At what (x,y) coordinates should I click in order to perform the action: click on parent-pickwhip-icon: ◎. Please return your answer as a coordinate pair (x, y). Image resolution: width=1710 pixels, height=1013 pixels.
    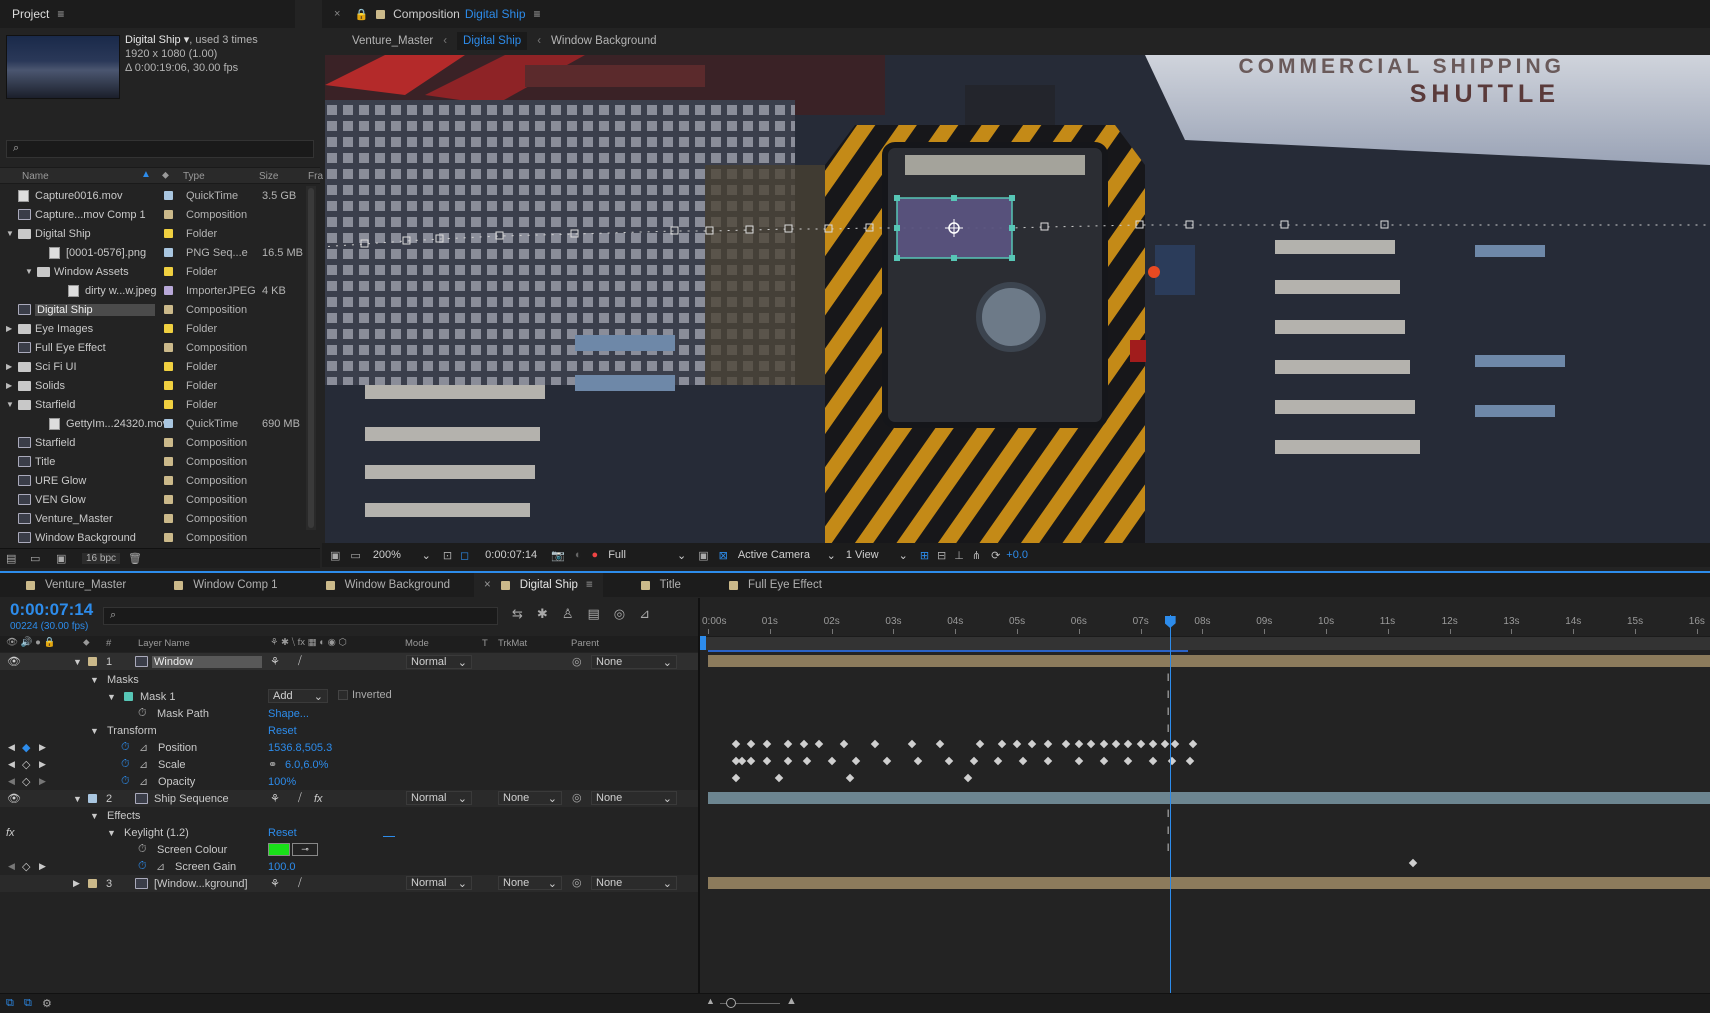
    Looking at the image, I should click on (577, 661).